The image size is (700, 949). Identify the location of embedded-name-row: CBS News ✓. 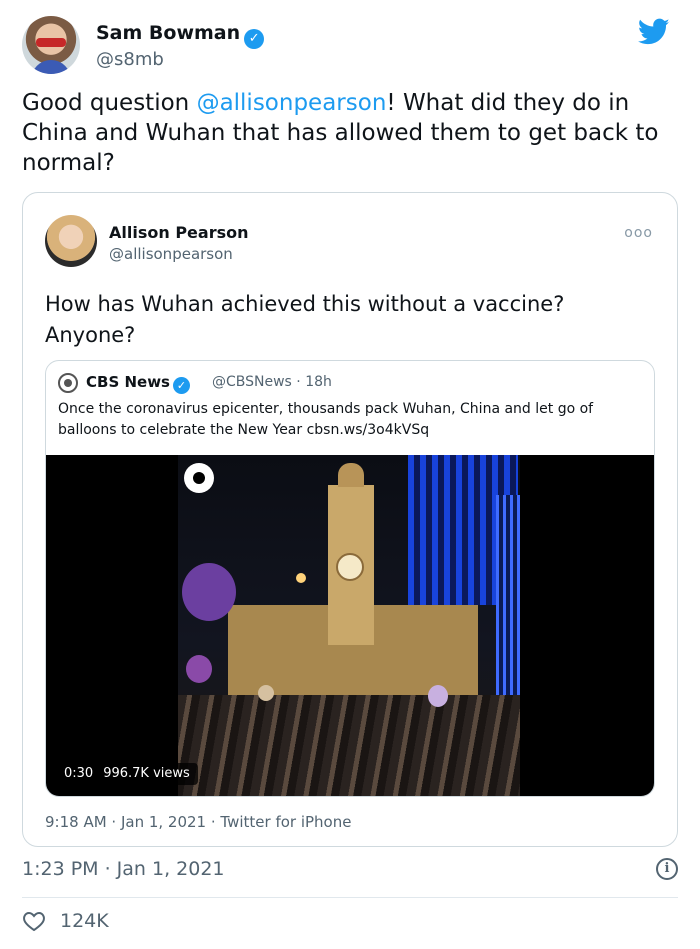
(138, 383).